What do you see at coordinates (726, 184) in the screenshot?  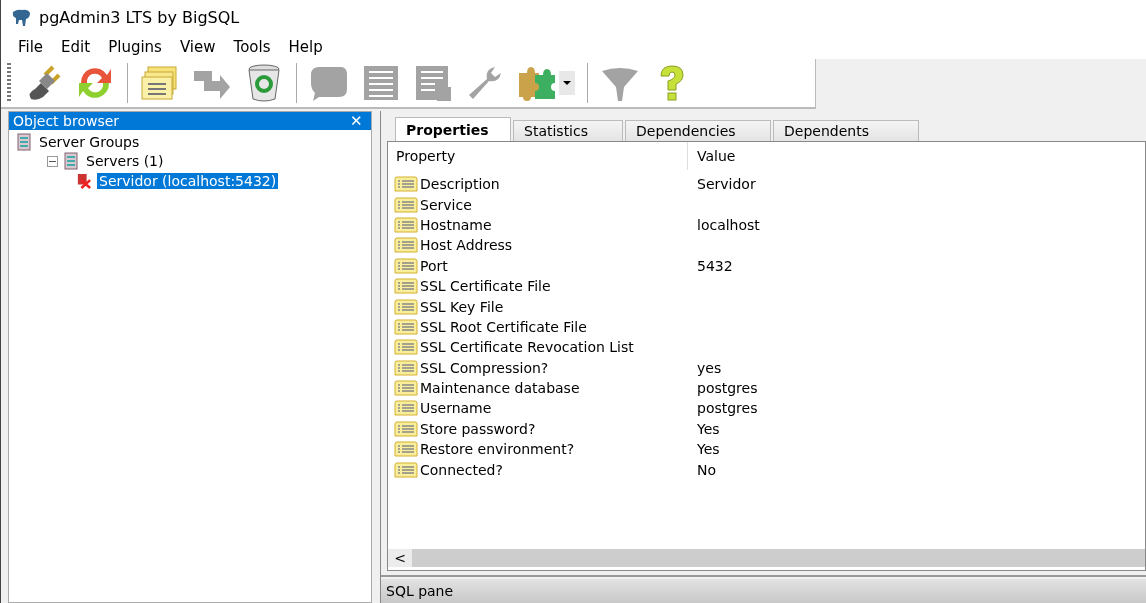 I see `property-value: Servidor` at bounding box center [726, 184].